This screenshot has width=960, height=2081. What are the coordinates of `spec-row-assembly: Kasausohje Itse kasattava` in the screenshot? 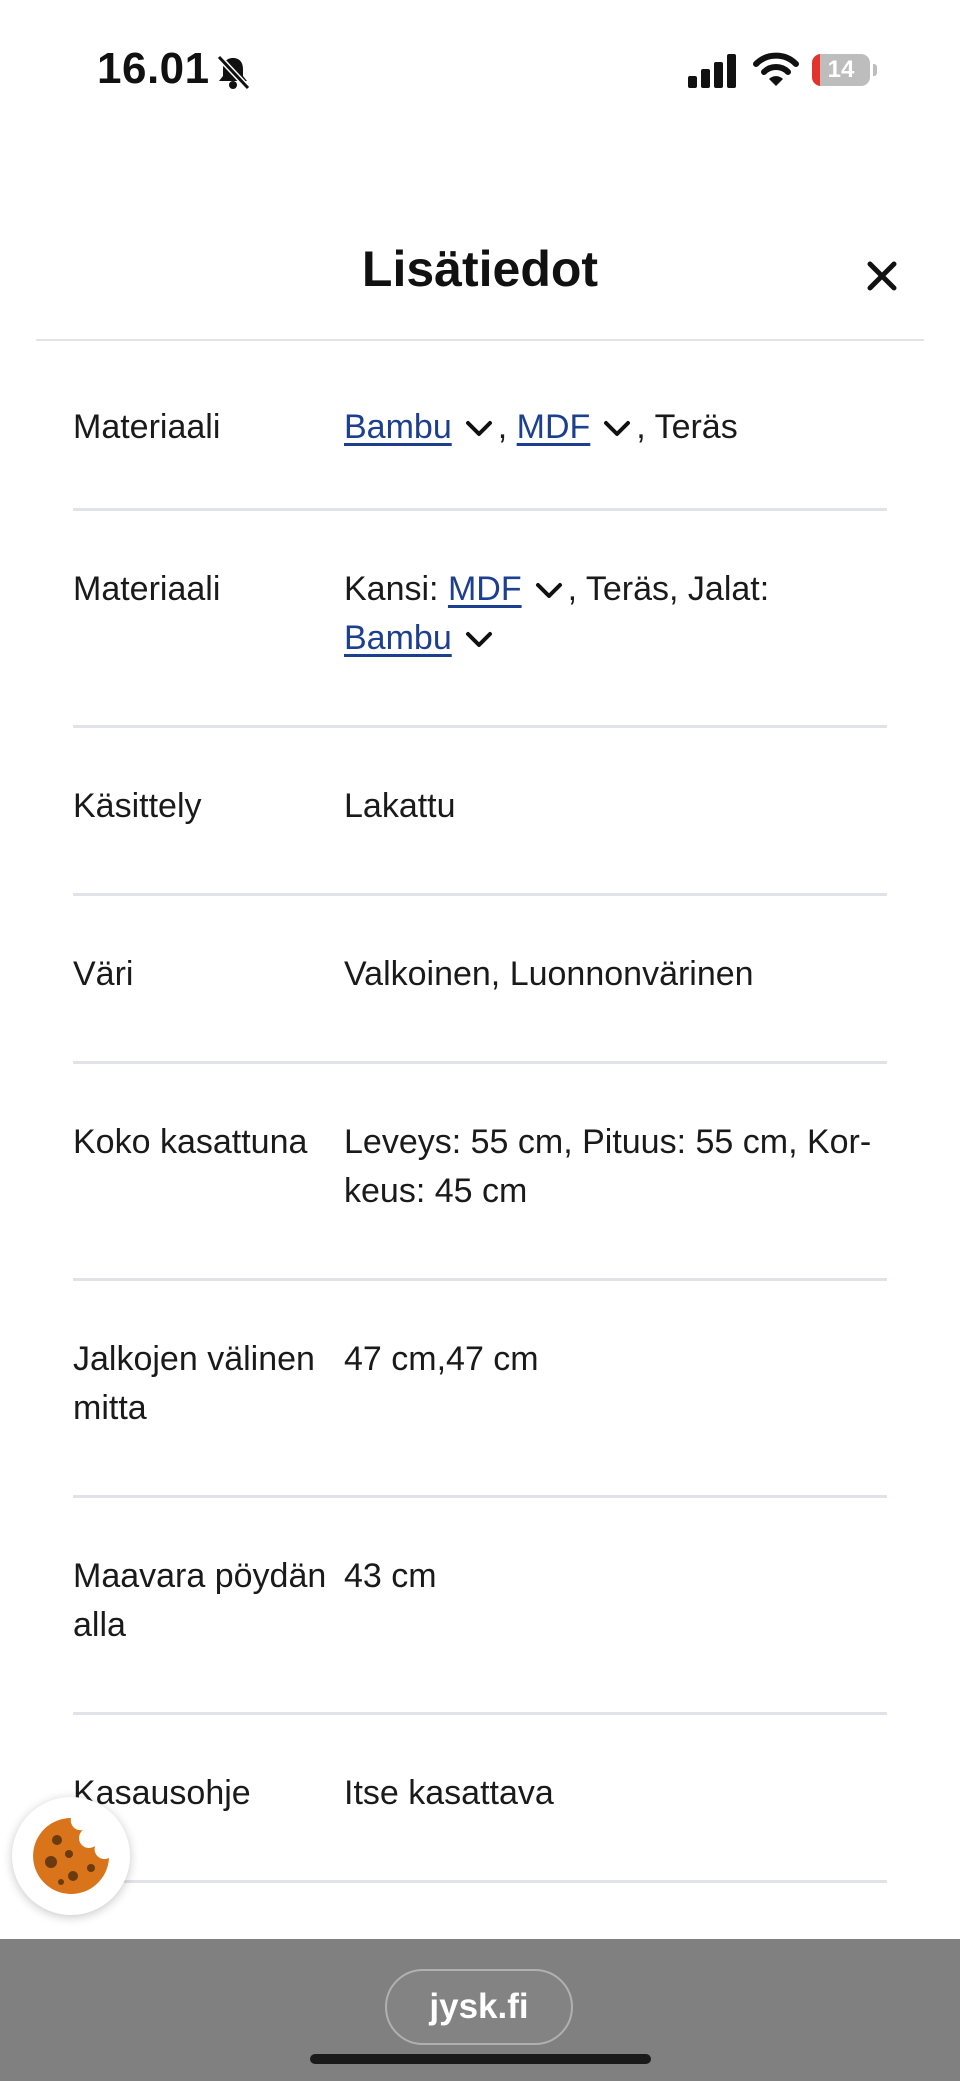 It's located at (480, 1799).